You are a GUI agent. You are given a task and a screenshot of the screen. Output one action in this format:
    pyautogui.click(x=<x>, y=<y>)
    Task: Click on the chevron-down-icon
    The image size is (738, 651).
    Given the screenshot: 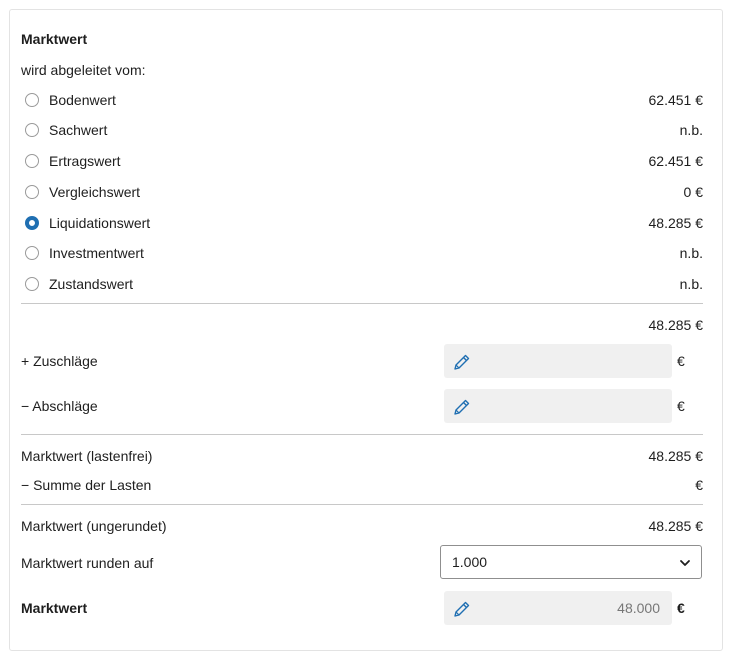 What is the action you would take?
    pyautogui.click(x=685, y=563)
    